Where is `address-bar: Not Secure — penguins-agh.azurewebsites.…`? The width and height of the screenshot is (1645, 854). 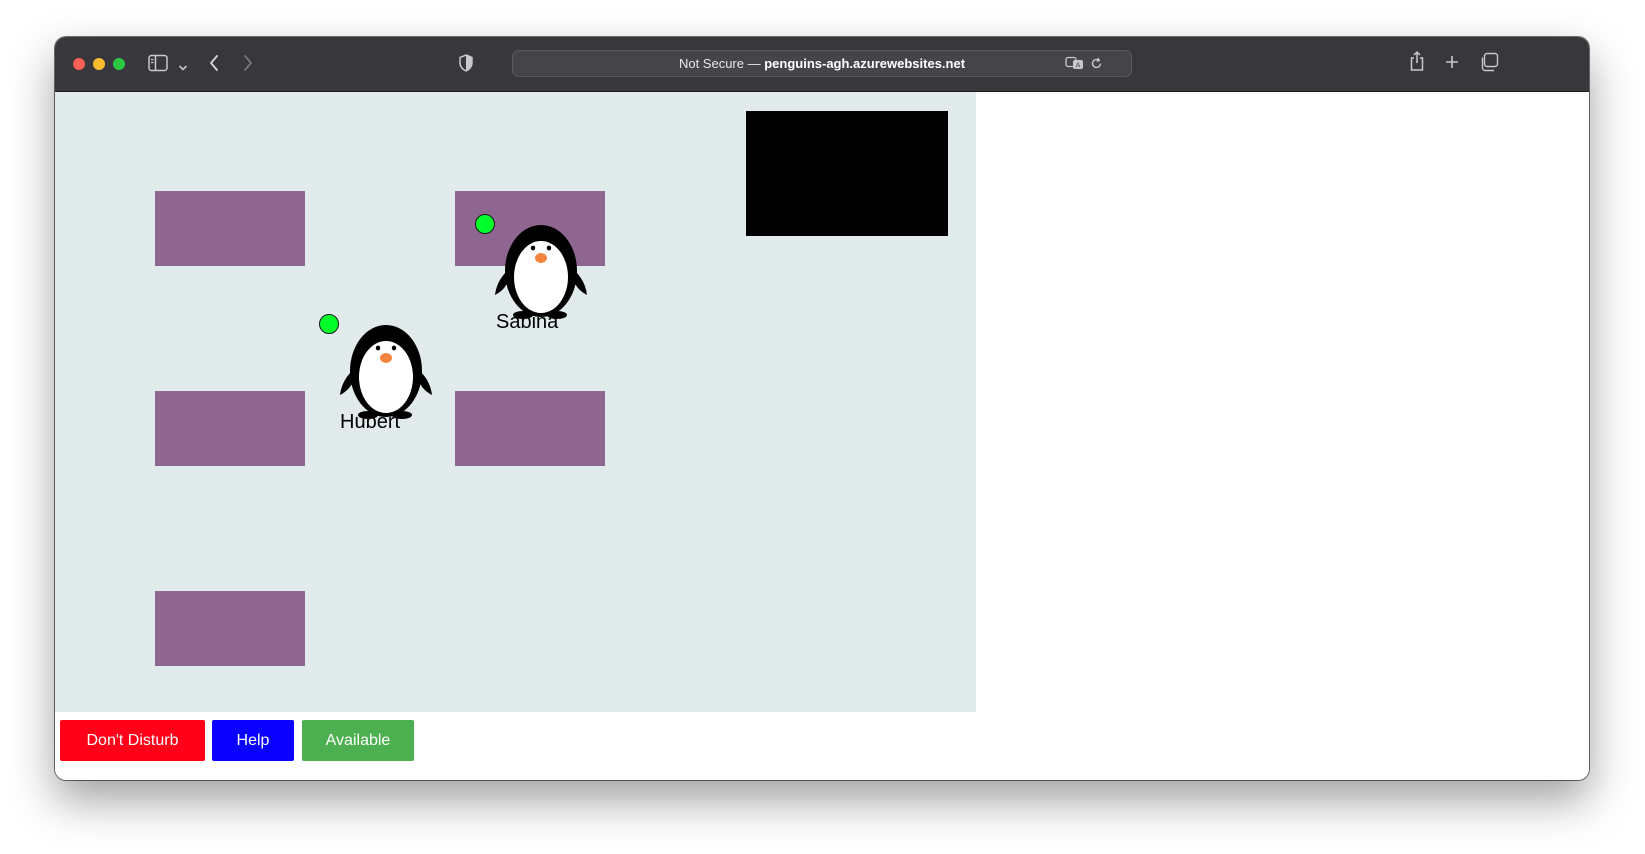
address-bar: Not Secure — penguins-agh.azurewebsites.… is located at coordinates (822, 63).